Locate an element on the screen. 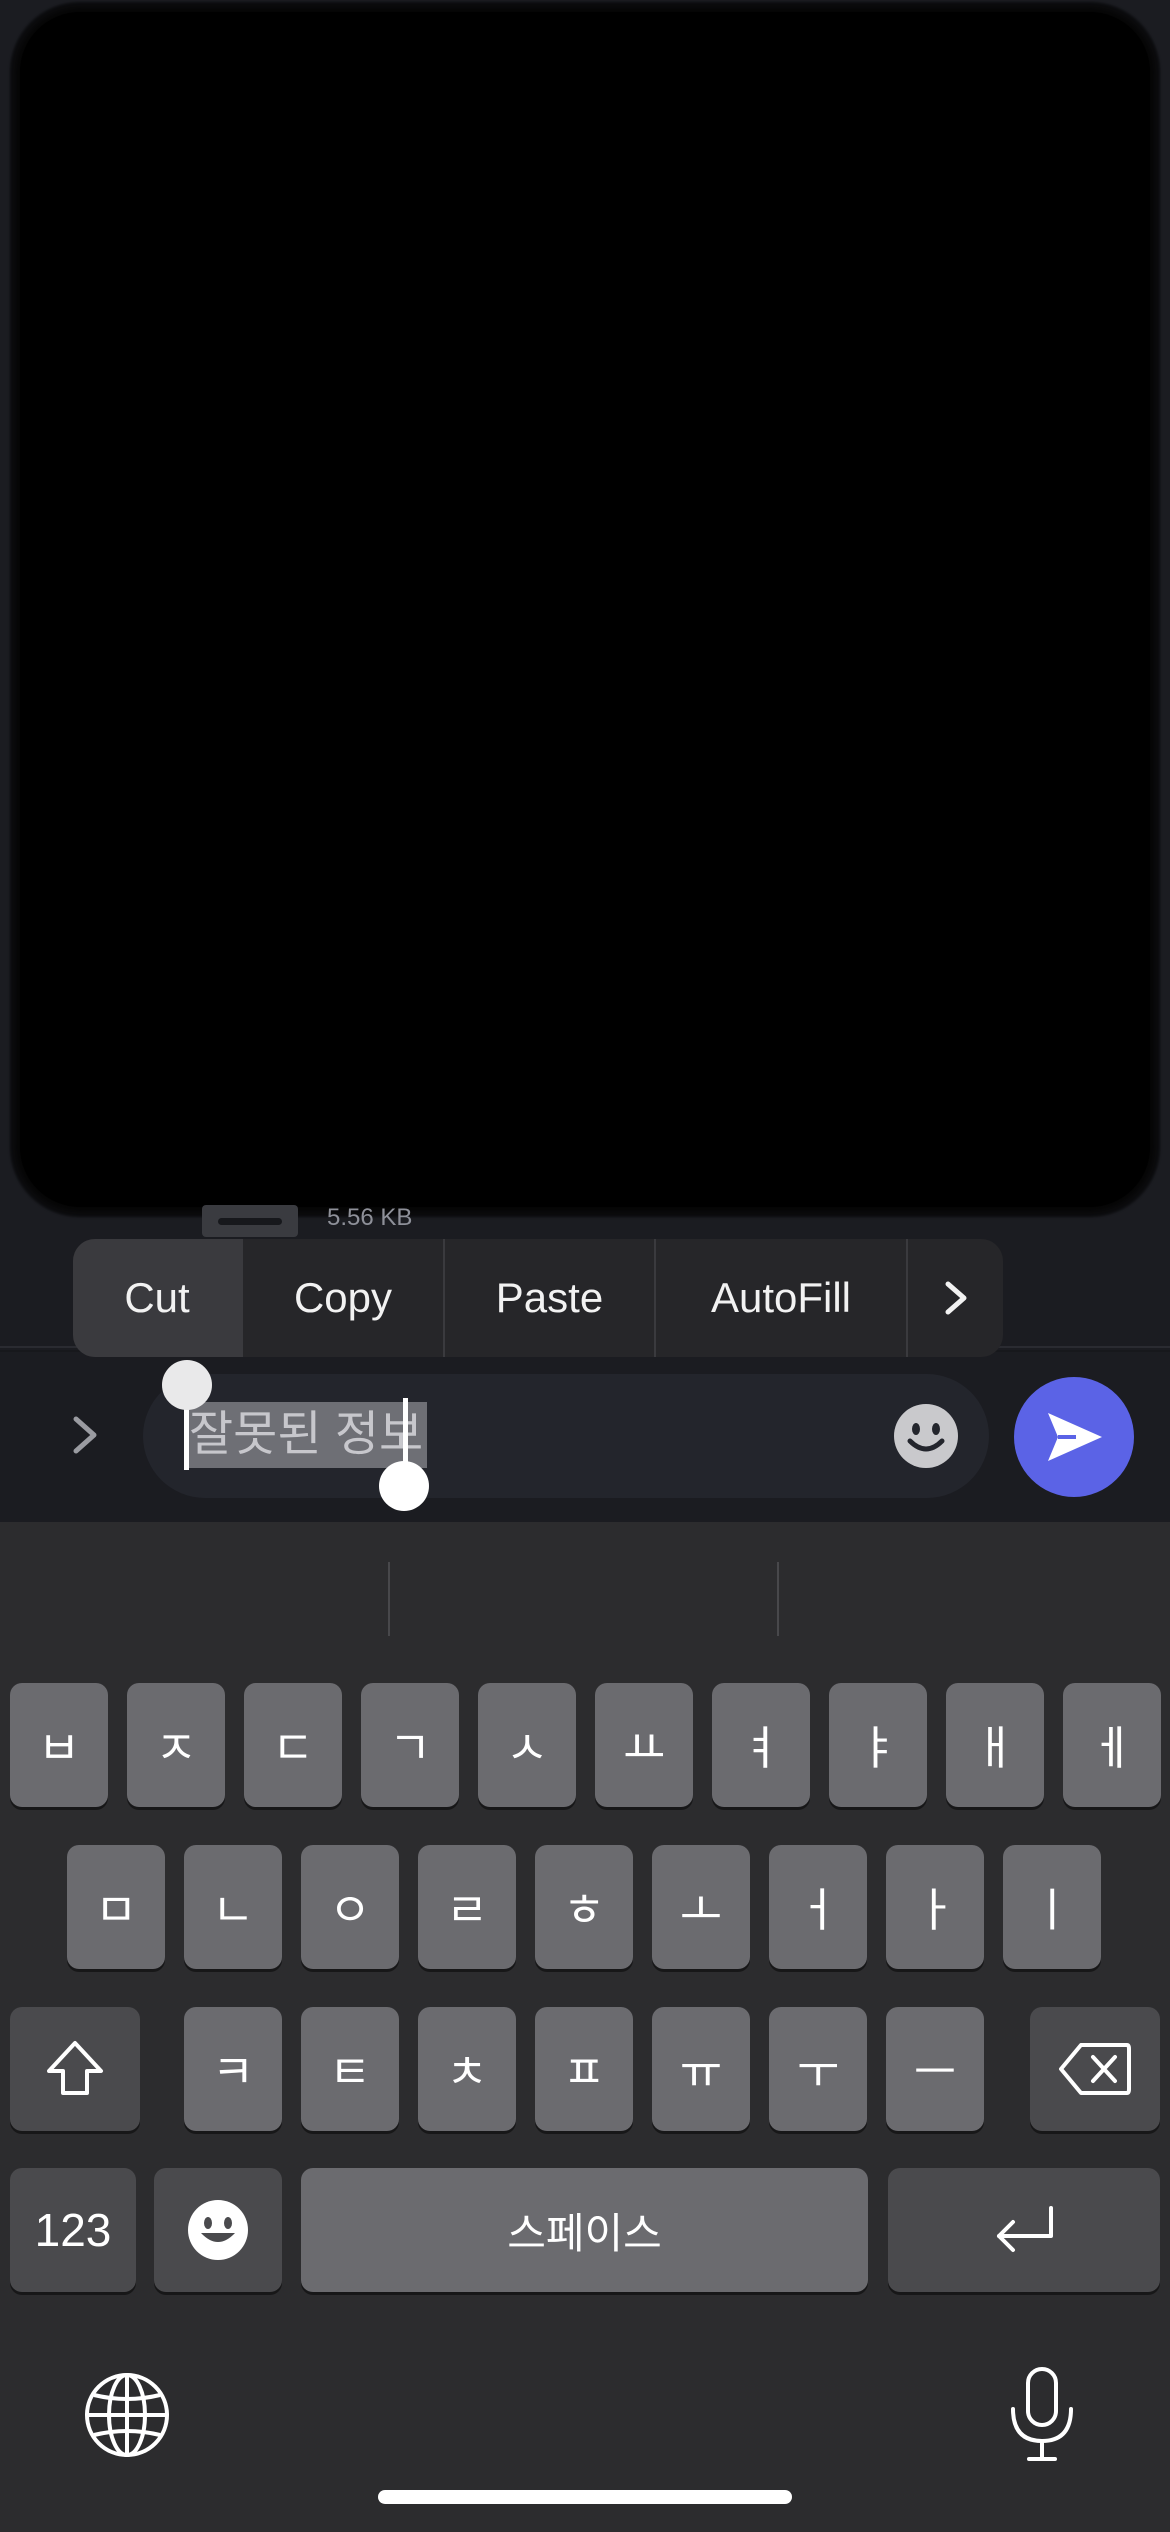 The height and width of the screenshot is (2532, 1170). numbers-key: 123 is located at coordinates (73, 2230).